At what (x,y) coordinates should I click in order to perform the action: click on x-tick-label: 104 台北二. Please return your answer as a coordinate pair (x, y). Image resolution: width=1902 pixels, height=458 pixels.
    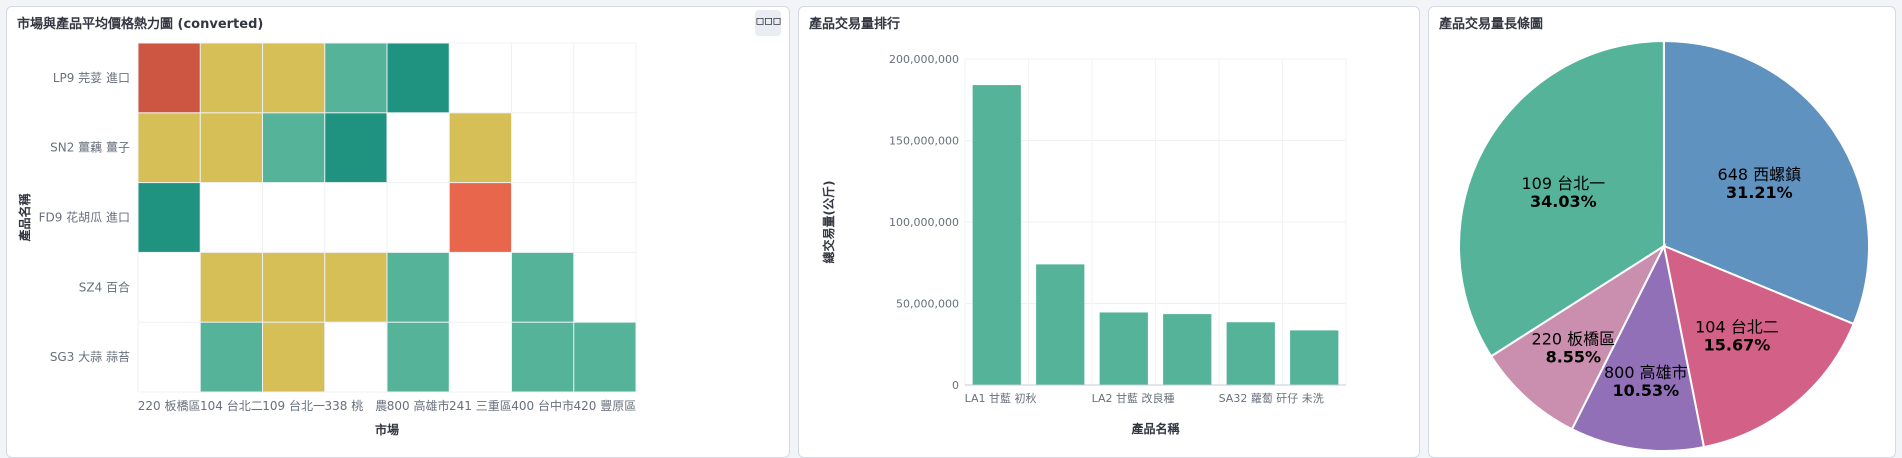
    Looking at the image, I should click on (231, 405).